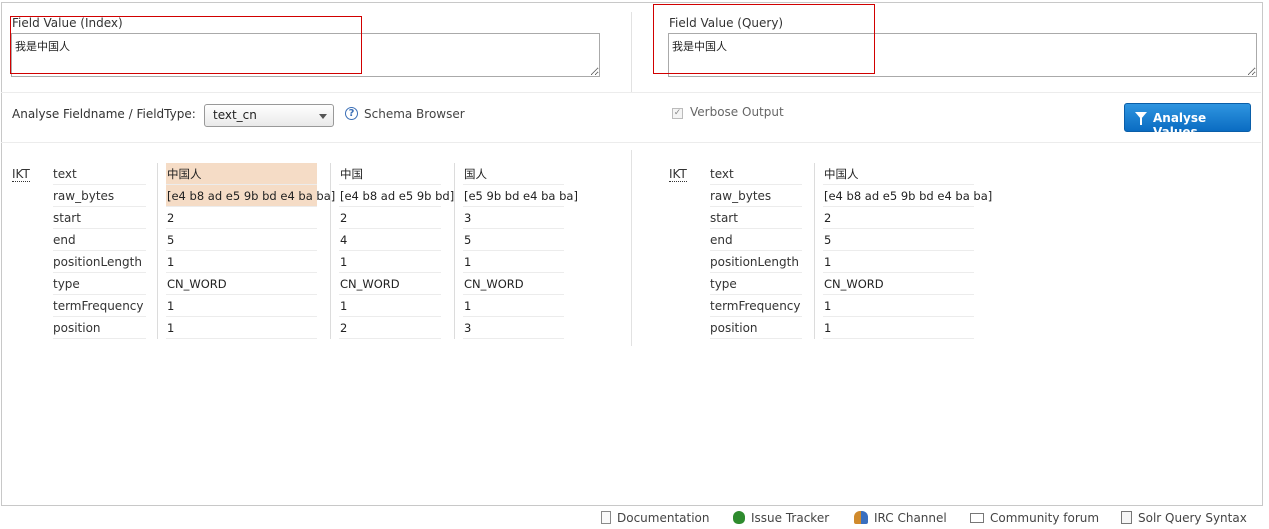 The height and width of the screenshot is (529, 1269). Describe the element at coordinates (1141, 118) in the screenshot. I see `funnel-icon` at that location.